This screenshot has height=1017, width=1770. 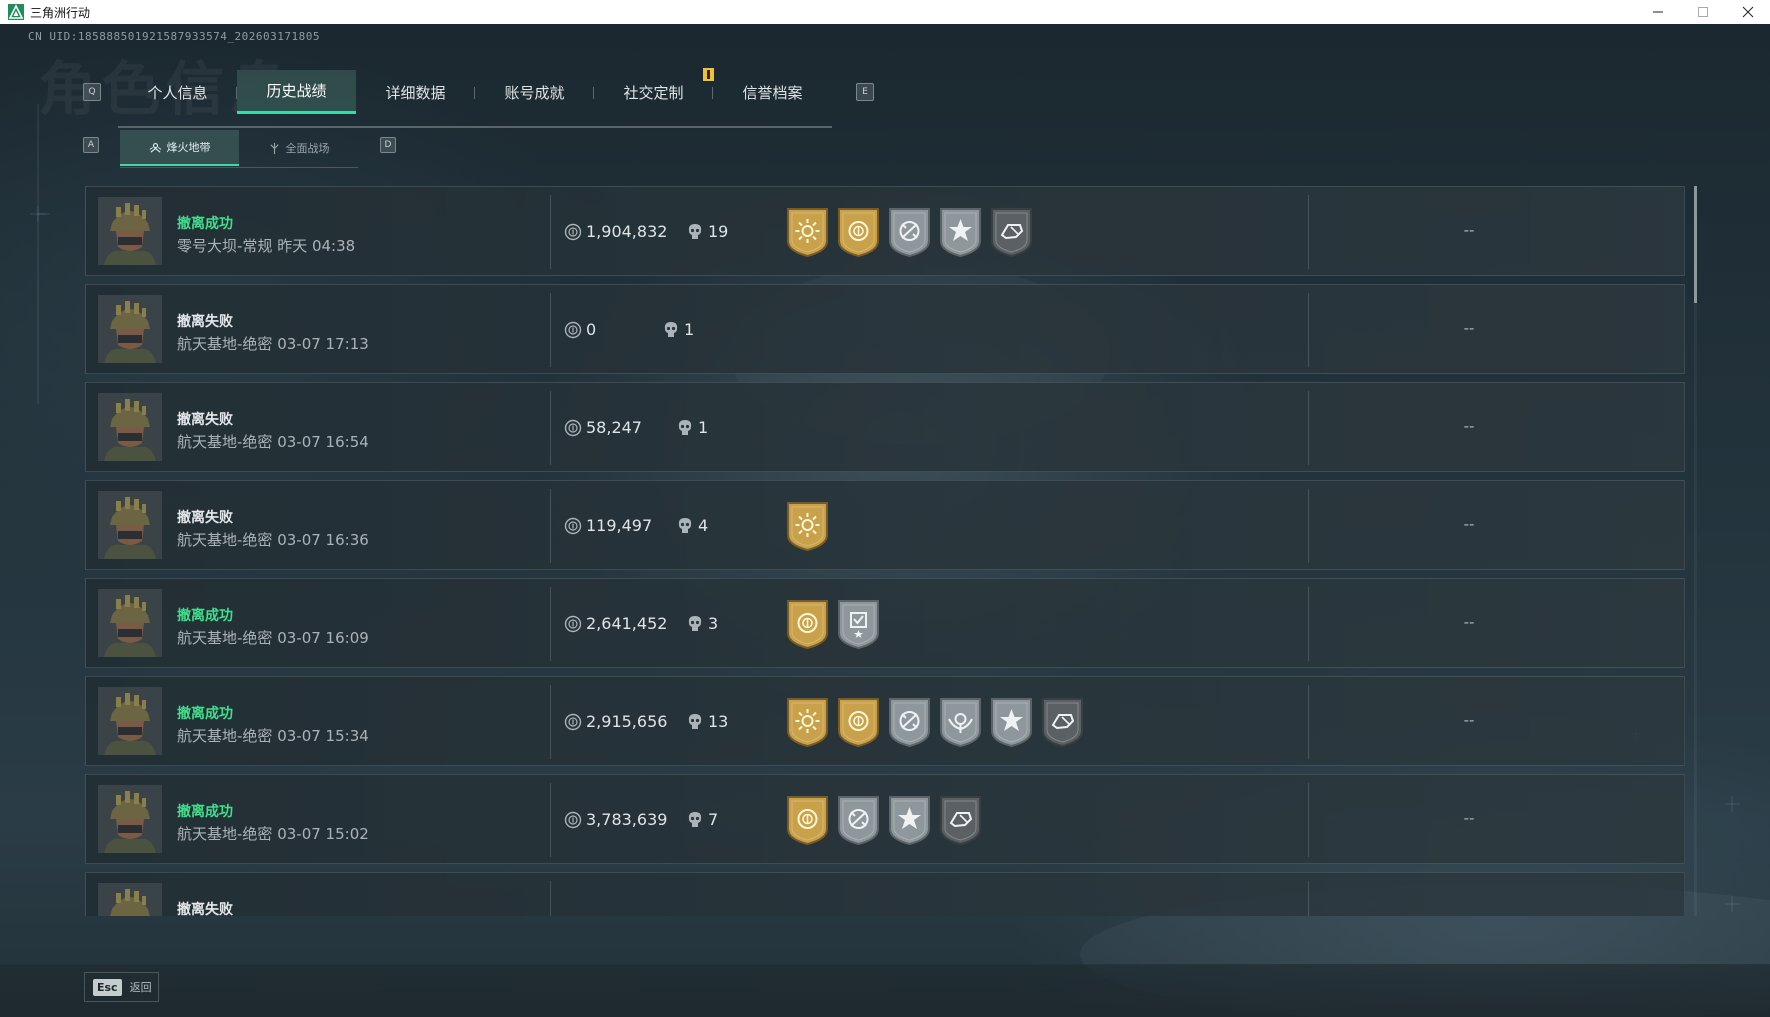 I want to click on match-map-and-time: 航天基地-绝密 03-07 16:36, so click(x=273, y=539).